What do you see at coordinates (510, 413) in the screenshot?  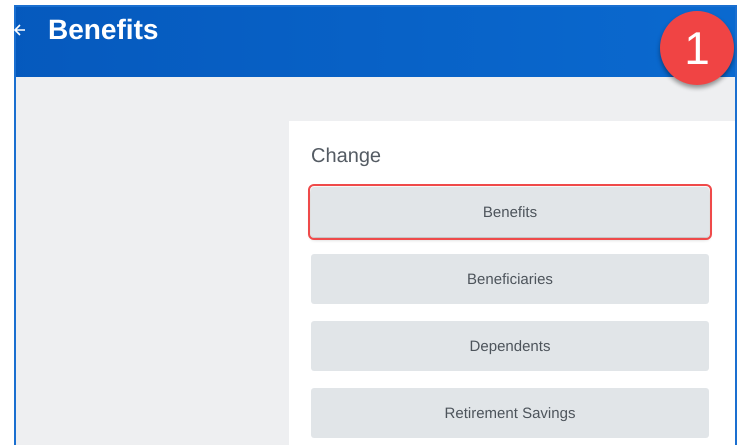 I see `option-button: Retirement Savings` at bounding box center [510, 413].